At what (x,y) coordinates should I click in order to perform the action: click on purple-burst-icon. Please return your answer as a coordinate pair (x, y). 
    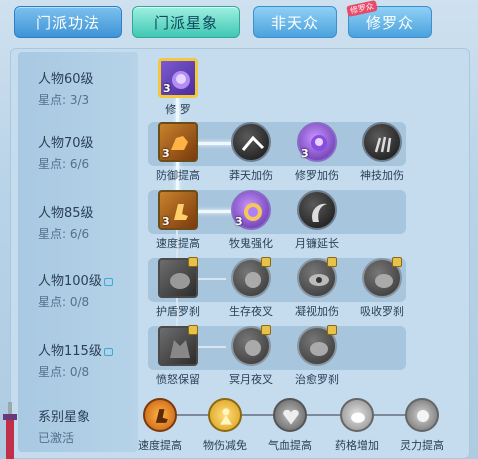
    Looking at the image, I should click on (253, 212).